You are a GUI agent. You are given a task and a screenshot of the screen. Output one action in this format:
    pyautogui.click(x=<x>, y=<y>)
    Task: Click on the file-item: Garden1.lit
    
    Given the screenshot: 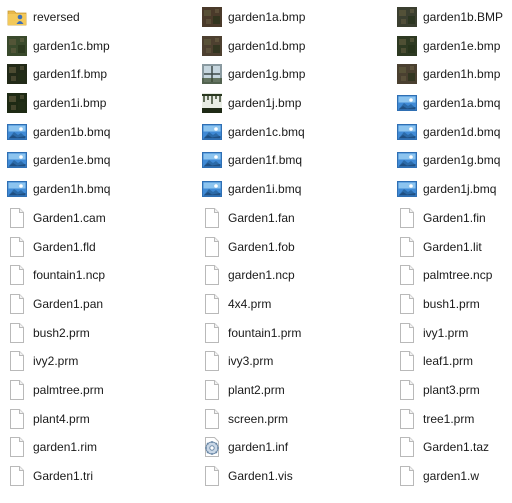 What is the action you would take?
    pyautogui.click(x=454, y=247)
    